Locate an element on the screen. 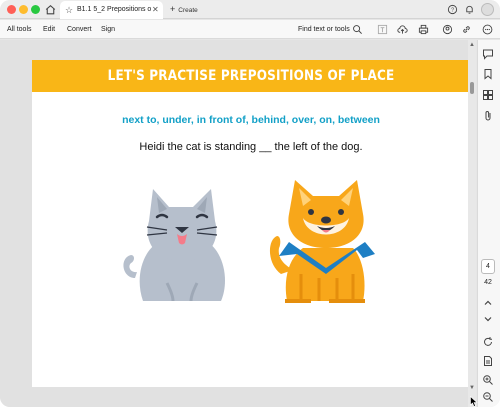 The height and width of the screenshot is (407, 500). zoom-out-icon is located at coordinates (488, 397).